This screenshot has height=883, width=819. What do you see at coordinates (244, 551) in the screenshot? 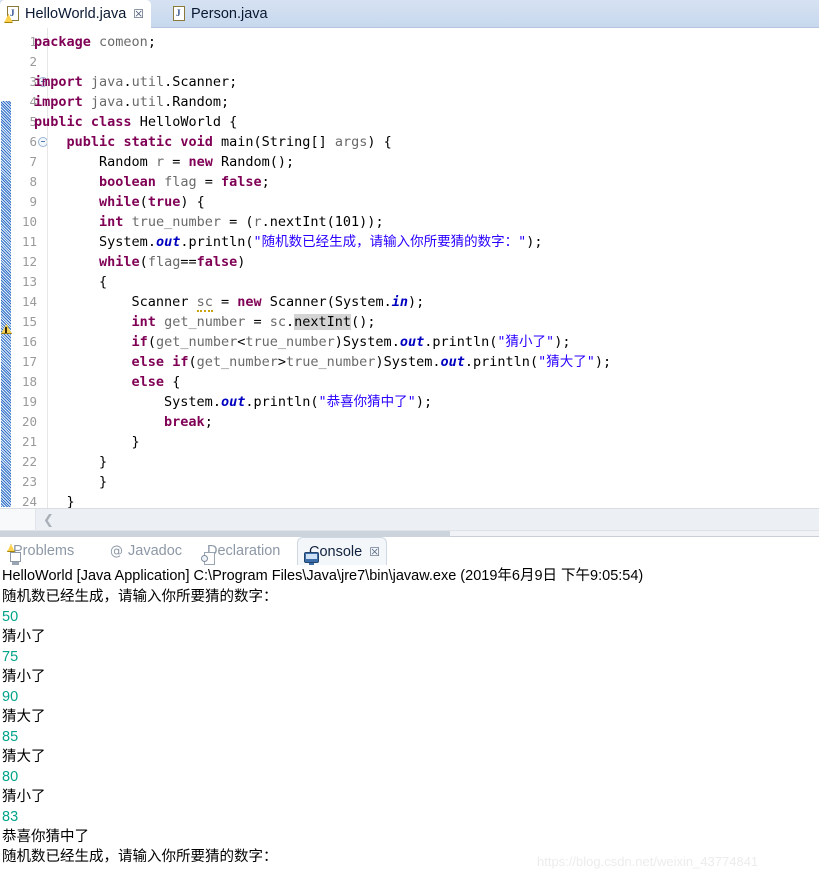
I see `view-tab-label: Declaration` at bounding box center [244, 551].